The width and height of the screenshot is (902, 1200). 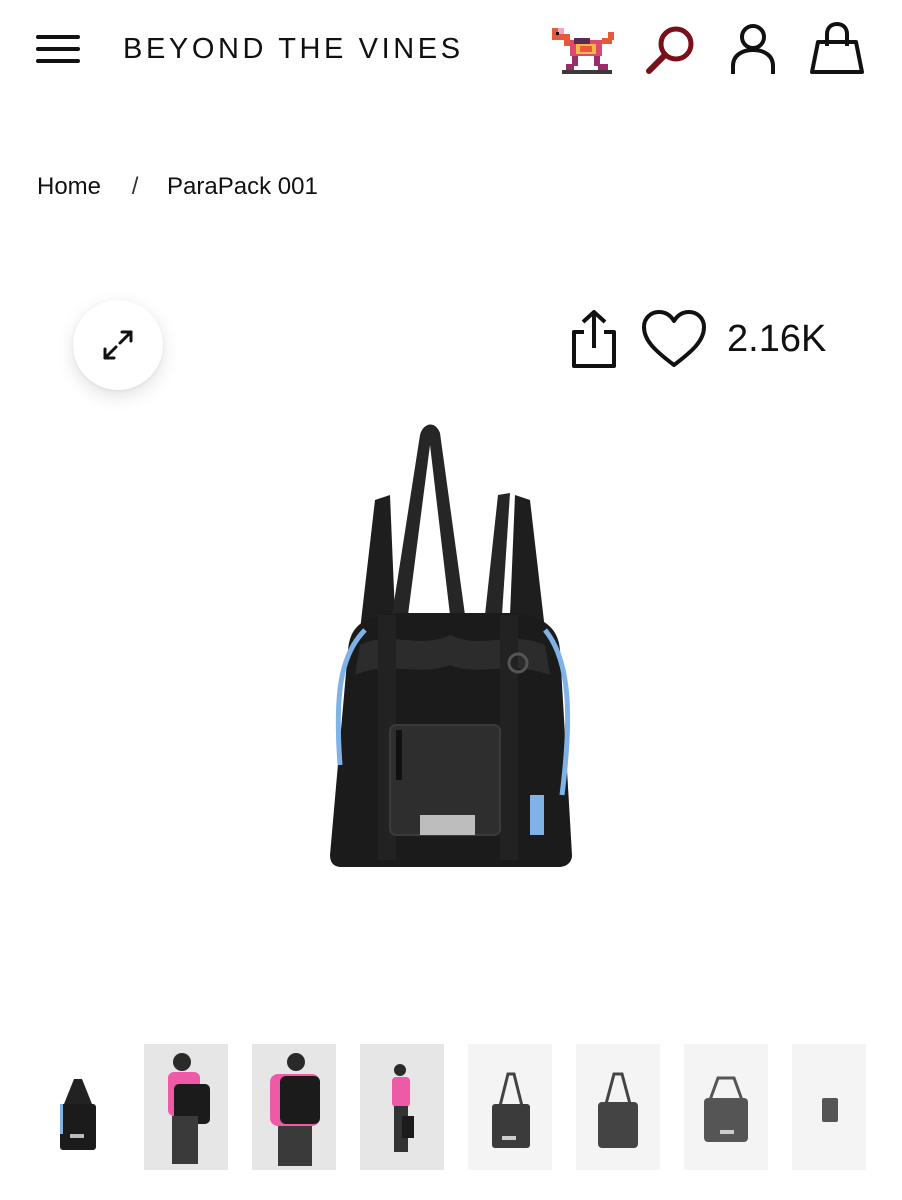 I want to click on breadcrumb: Home / ParaPack 001, so click(x=177, y=187).